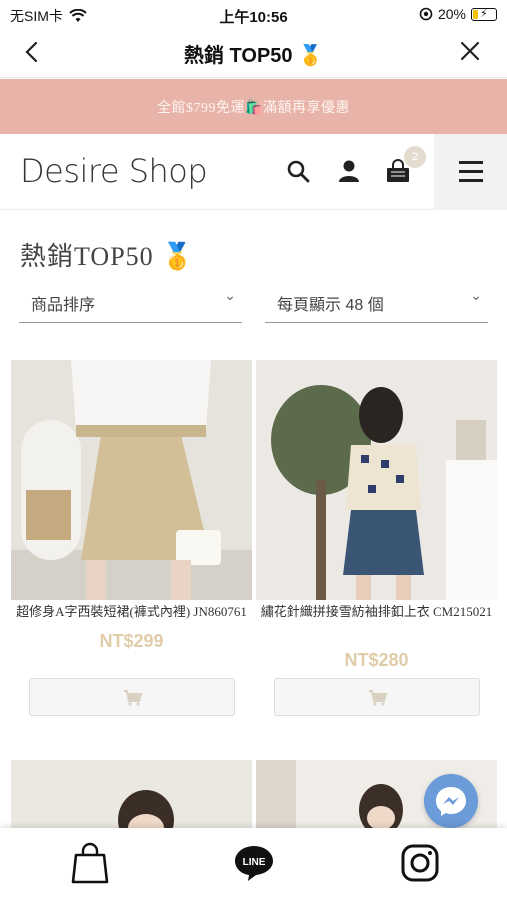  I want to click on sort-select-label: 商品排序, so click(63, 305).